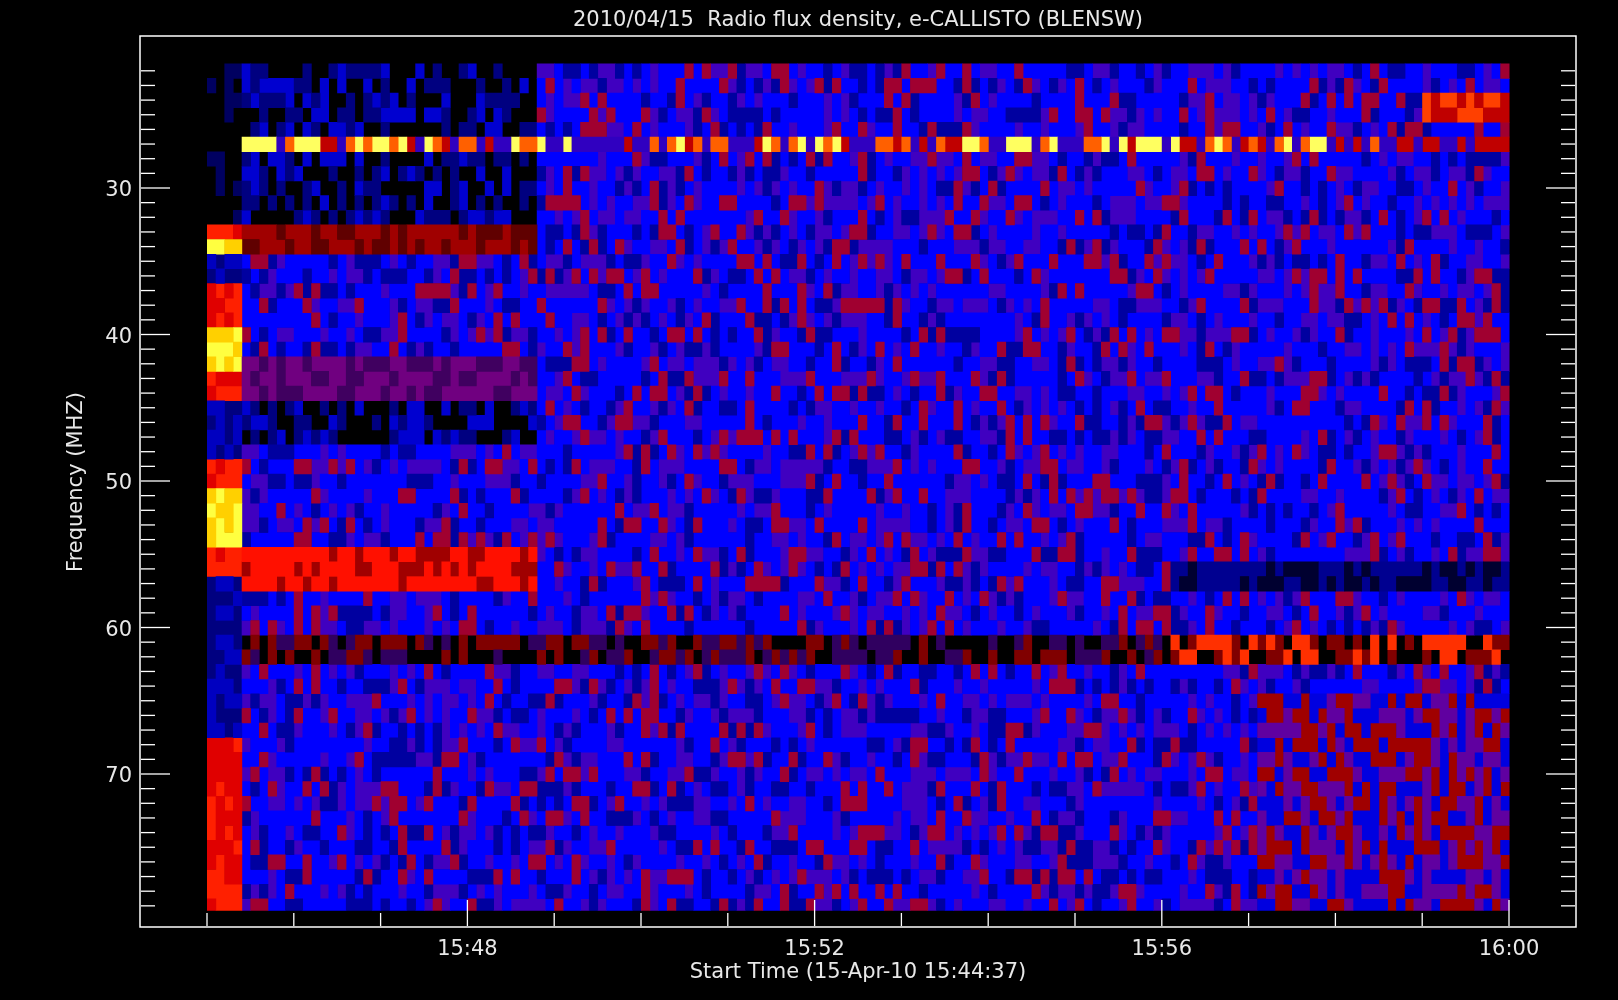 Image resolution: width=1618 pixels, height=1000 pixels. I want to click on y-tick-label: 30, so click(118, 189).